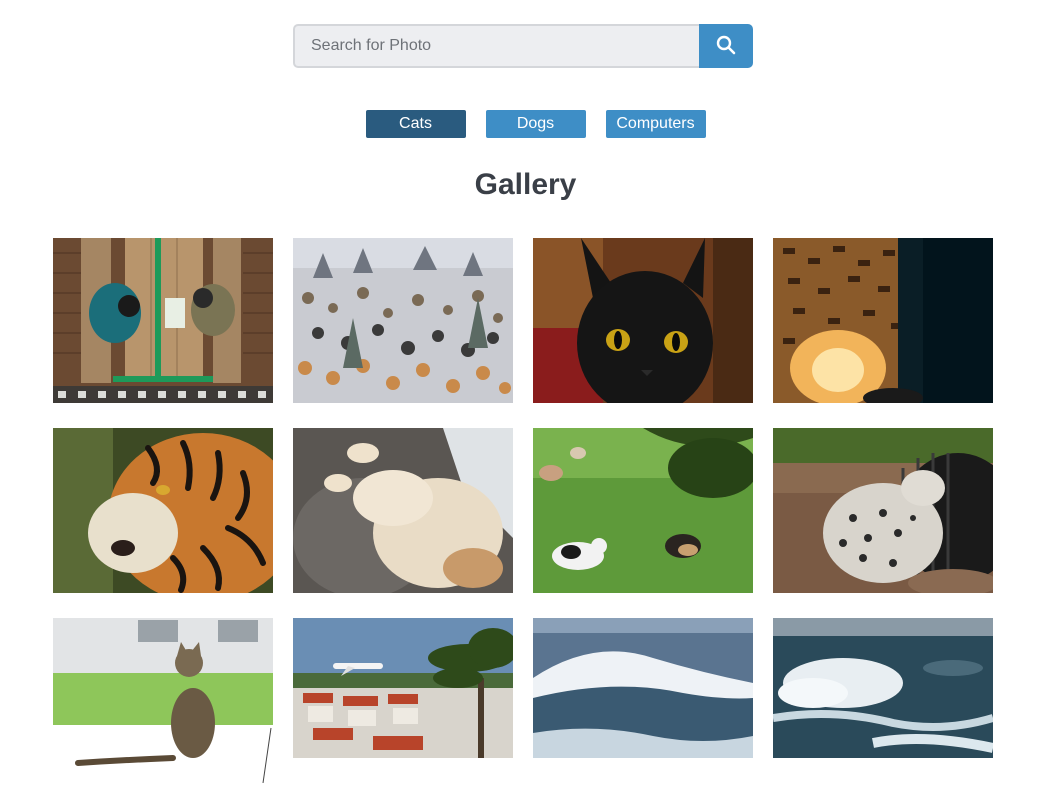  What do you see at coordinates (643, 320) in the screenshot?
I see `photo-tile-black-cat` at bounding box center [643, 320].